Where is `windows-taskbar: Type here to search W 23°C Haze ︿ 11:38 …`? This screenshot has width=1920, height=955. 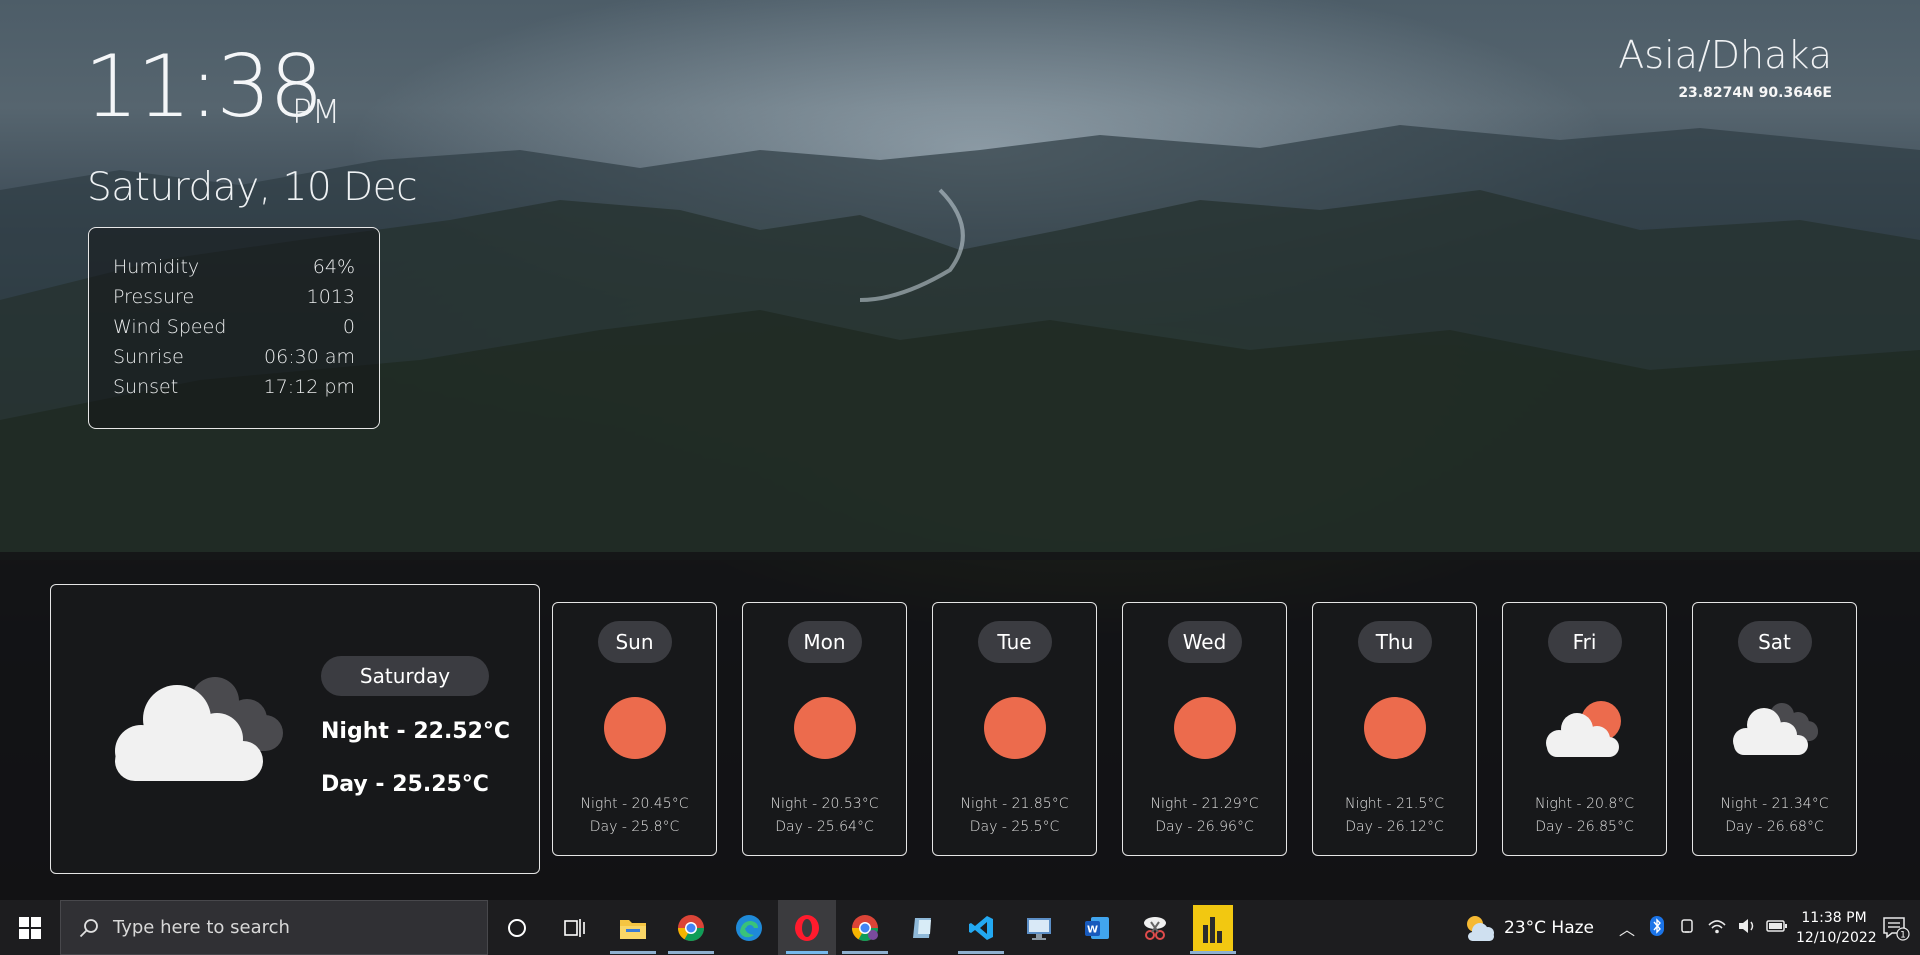
windows-taskbar: Type here to search W 23°C Haze ︿ 11:38 … is located at coordinates (960, 927).